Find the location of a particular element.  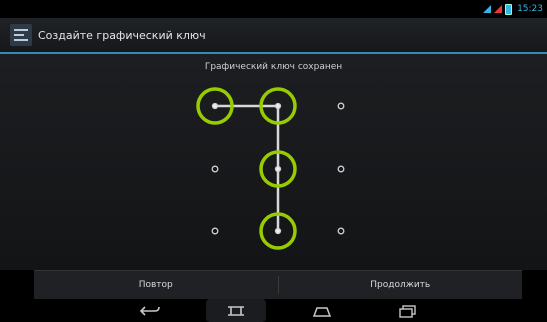

recents-icon is located at coordinates (407, 311).